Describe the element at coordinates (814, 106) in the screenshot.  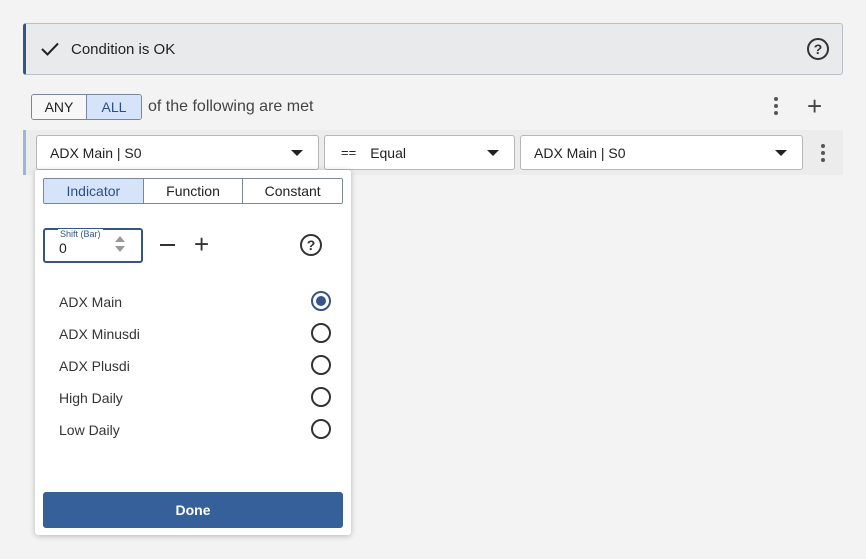
I see `add-condition-button: +` at that location.